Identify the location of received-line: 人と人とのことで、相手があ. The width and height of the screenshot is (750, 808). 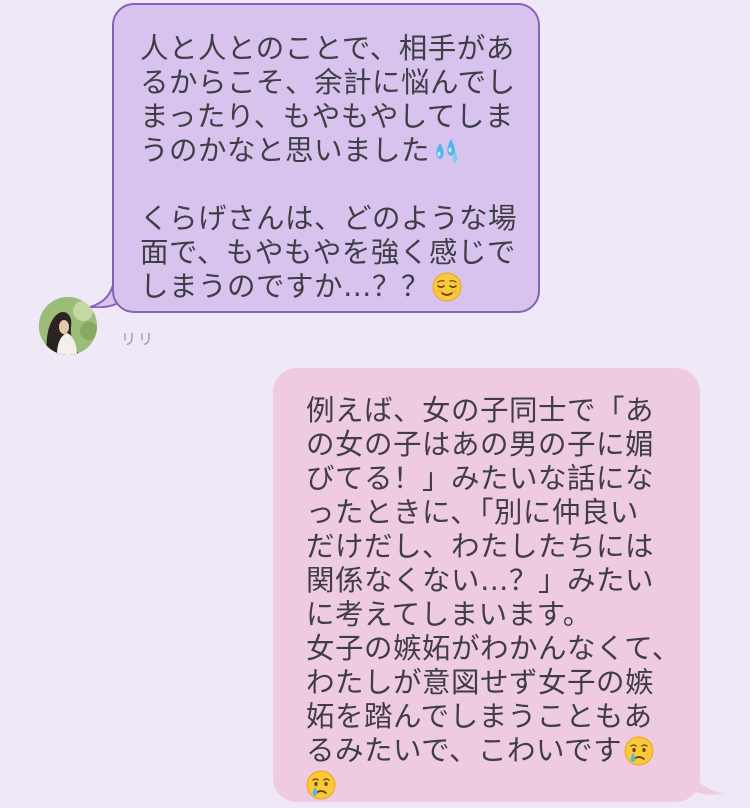
(327, 48).